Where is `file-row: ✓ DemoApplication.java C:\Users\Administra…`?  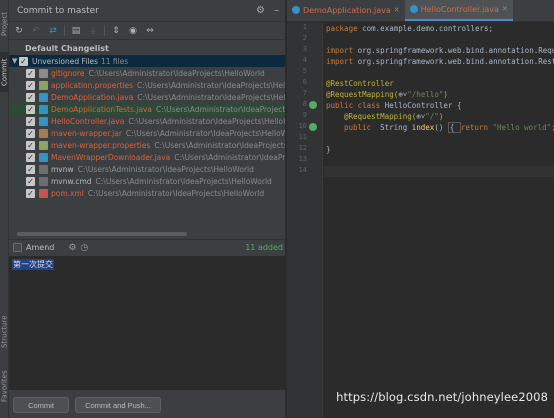
file-row: ✓ DemoApplication.java C:\Users\Administra… is located at coordinates (147, 97).